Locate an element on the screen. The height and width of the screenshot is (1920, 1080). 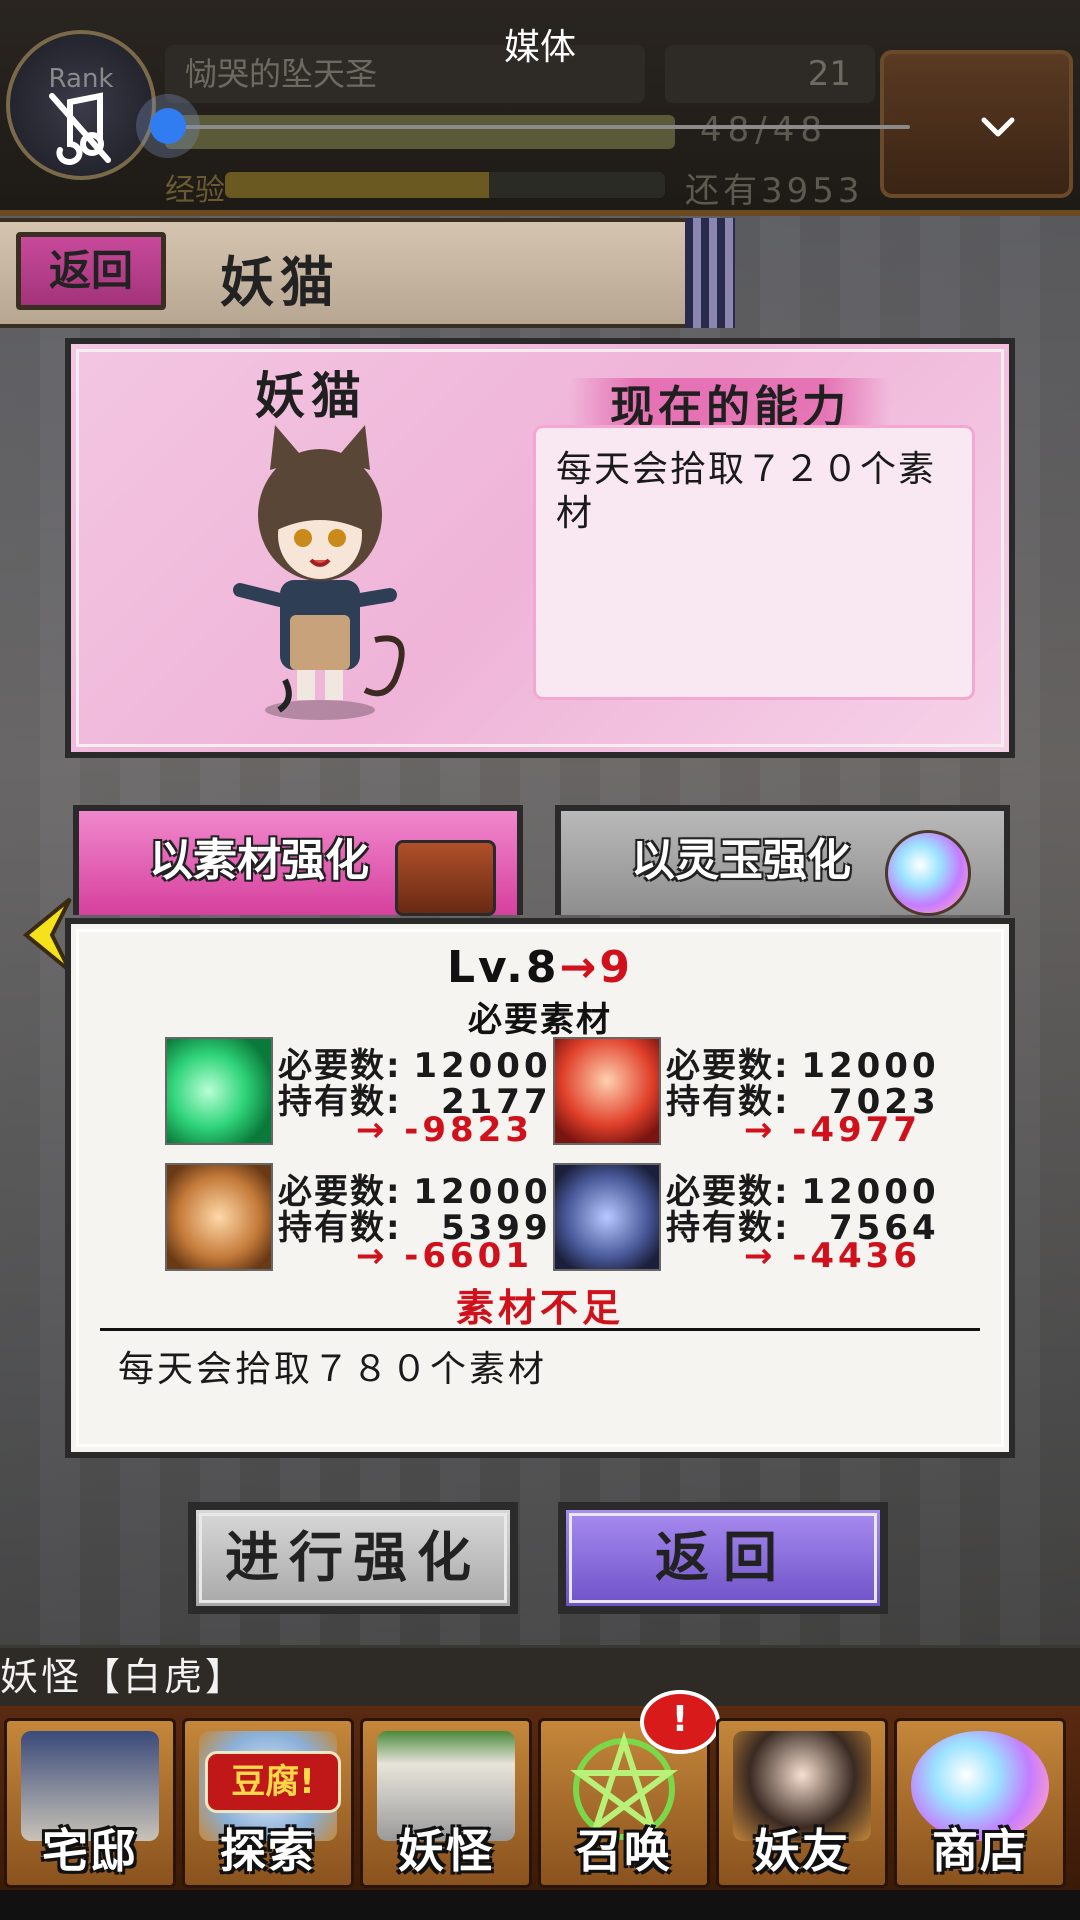
nav-explore: 豆腐! 探索 is located at coordinates (268, 1803).